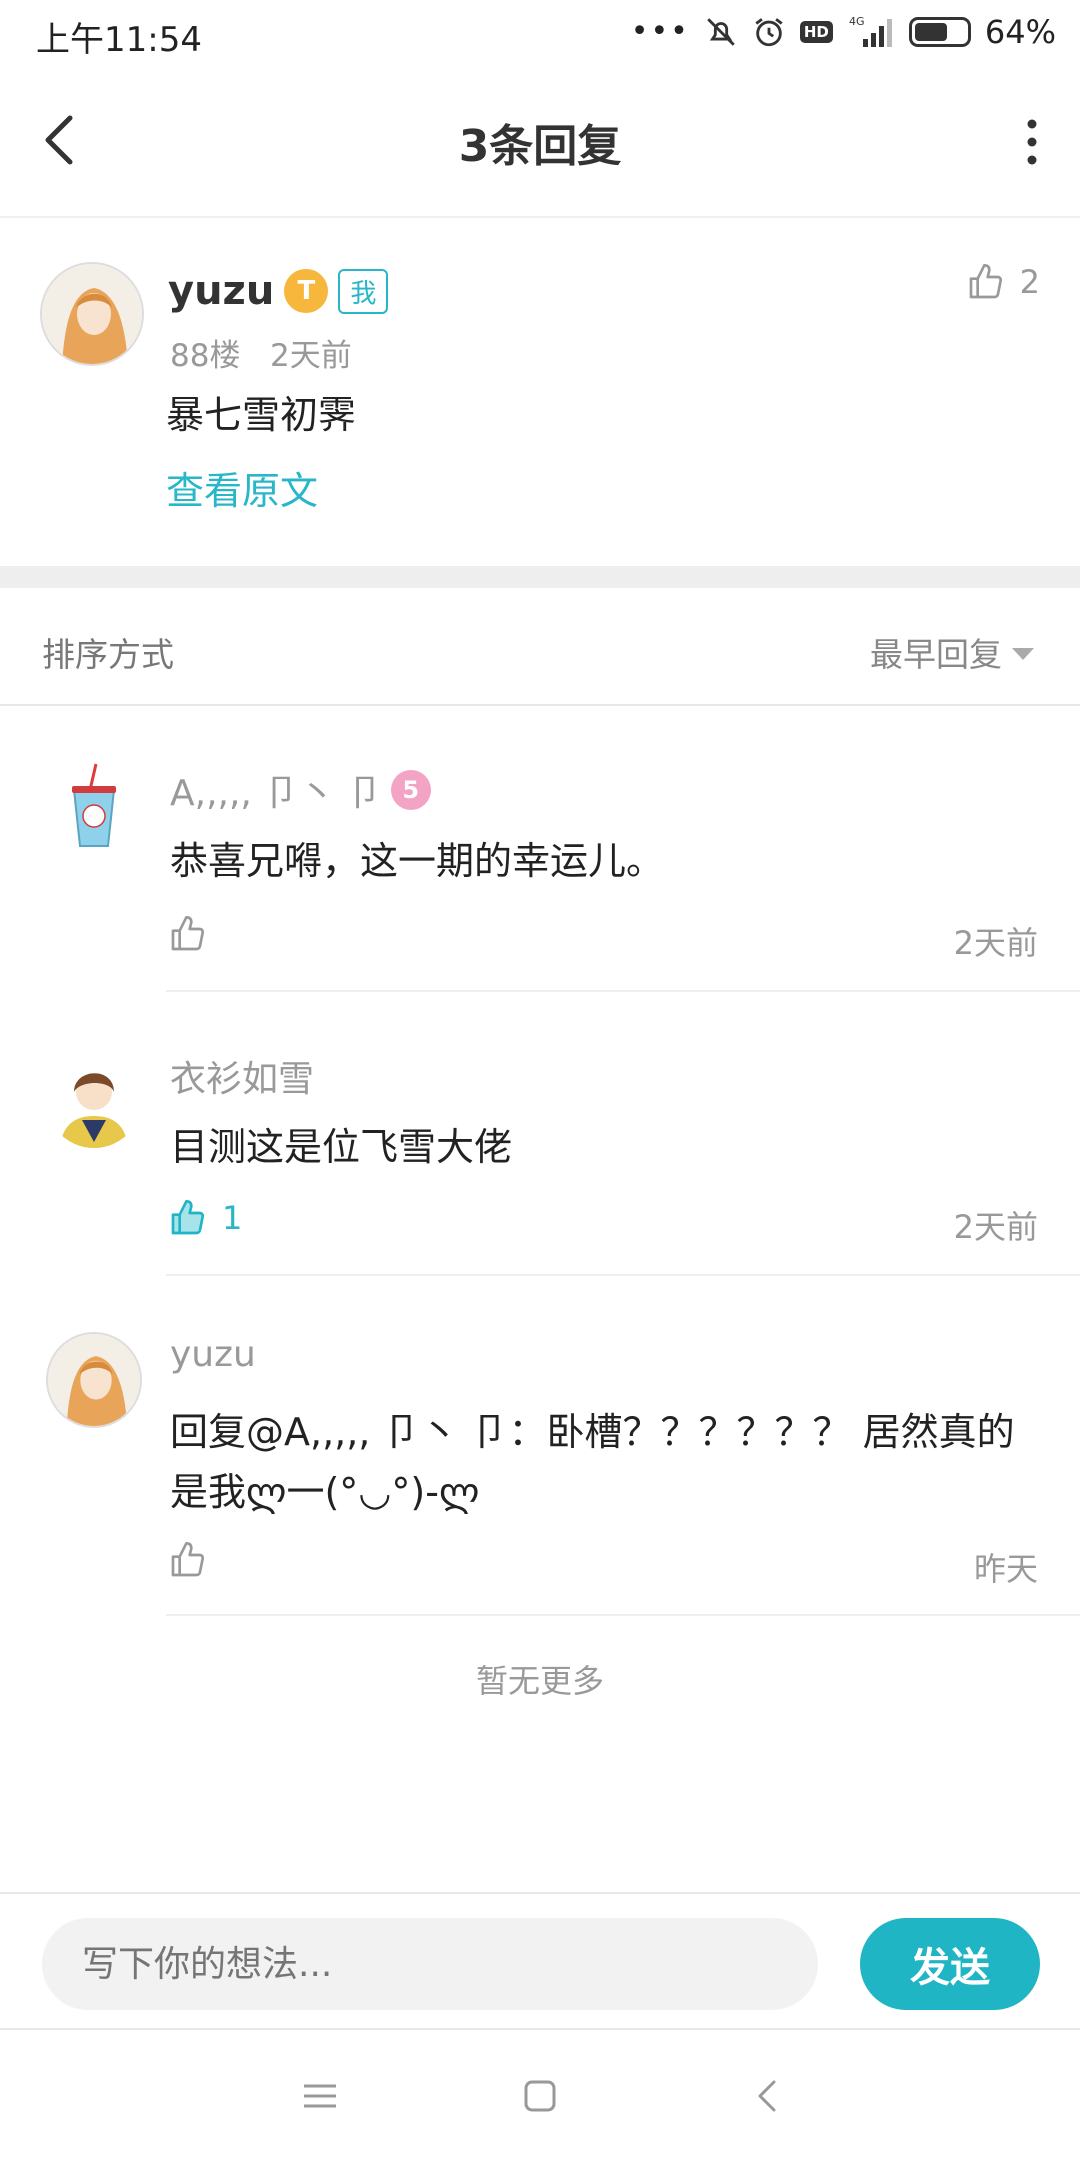  I want to click on floor-number: 88楼, so click(205, 356).